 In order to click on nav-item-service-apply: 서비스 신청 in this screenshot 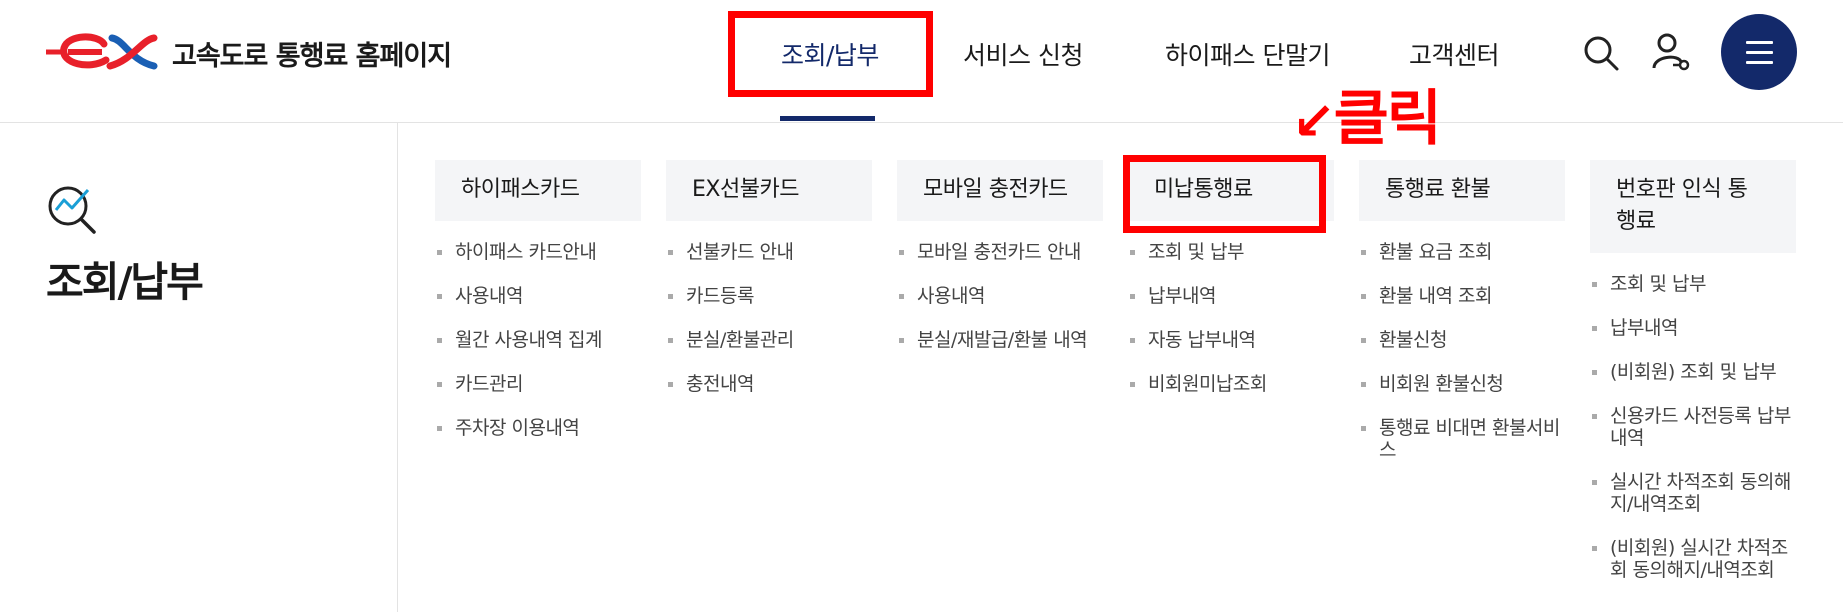, I will do `click(1023, 54)`.